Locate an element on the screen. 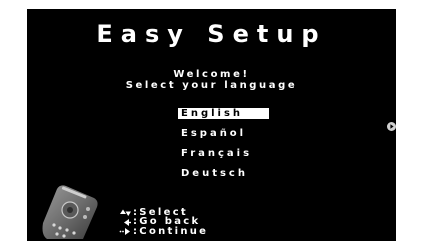 Image resolution: width=421 pixels, height=245 pixels. navigation-instructions: :Select :Go back :Continue is located at coordinates (164, 222).